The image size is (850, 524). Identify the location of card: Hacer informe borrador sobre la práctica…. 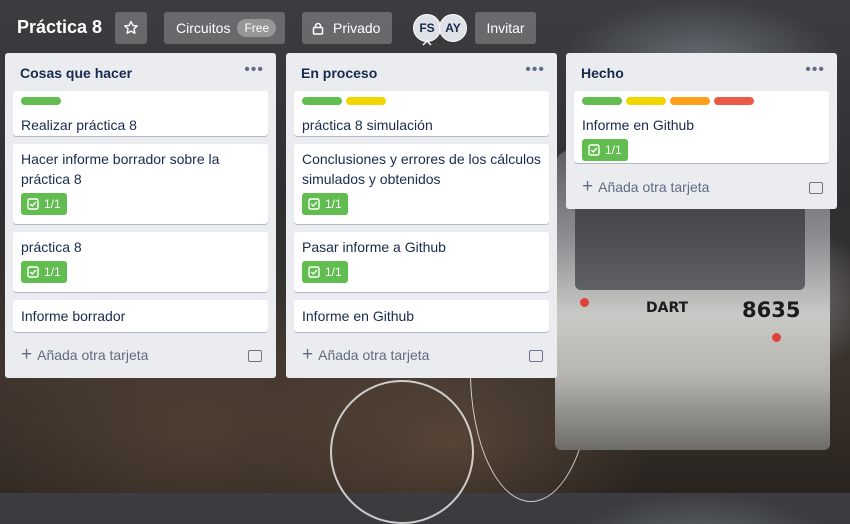
(140, 184).